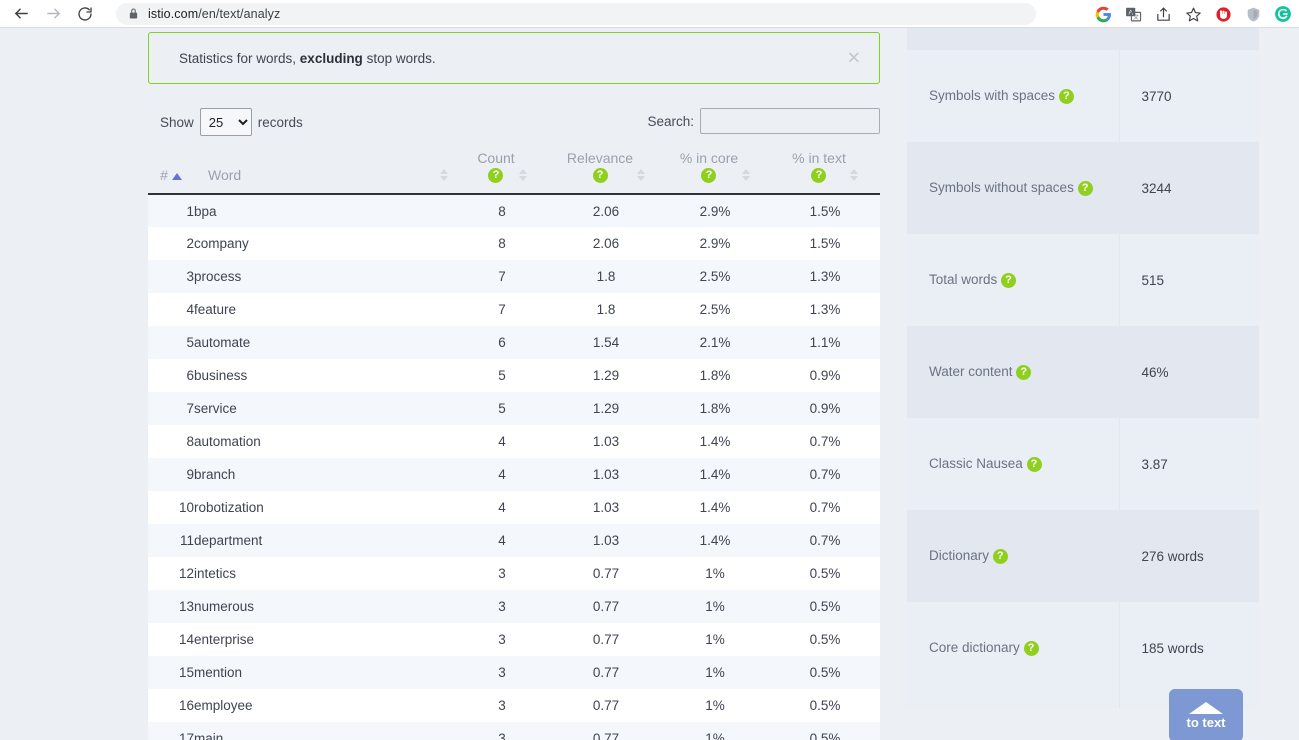 Image resolution: width=1299 pixels, height=740 pixels. Describe the element at coordinates (186, 705) in the screenshot. I see `row-index: 16` at that location.